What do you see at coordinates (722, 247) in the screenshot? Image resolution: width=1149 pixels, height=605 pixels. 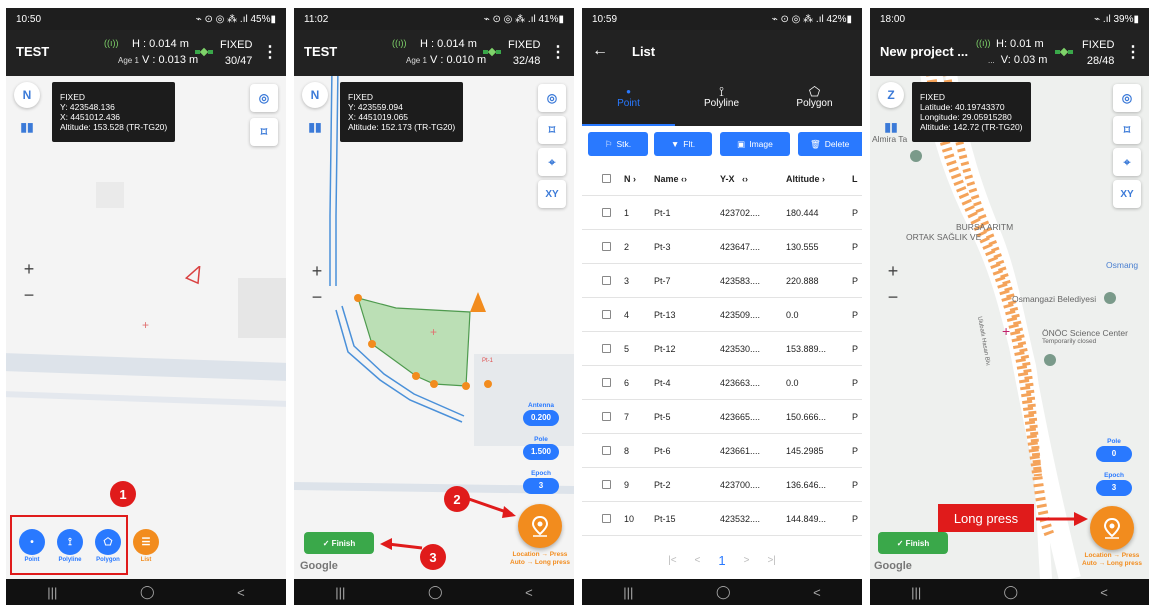 I see `table-row: 2 Pt-3 423647.... 130.555 P` at bounding box center [722, 247].